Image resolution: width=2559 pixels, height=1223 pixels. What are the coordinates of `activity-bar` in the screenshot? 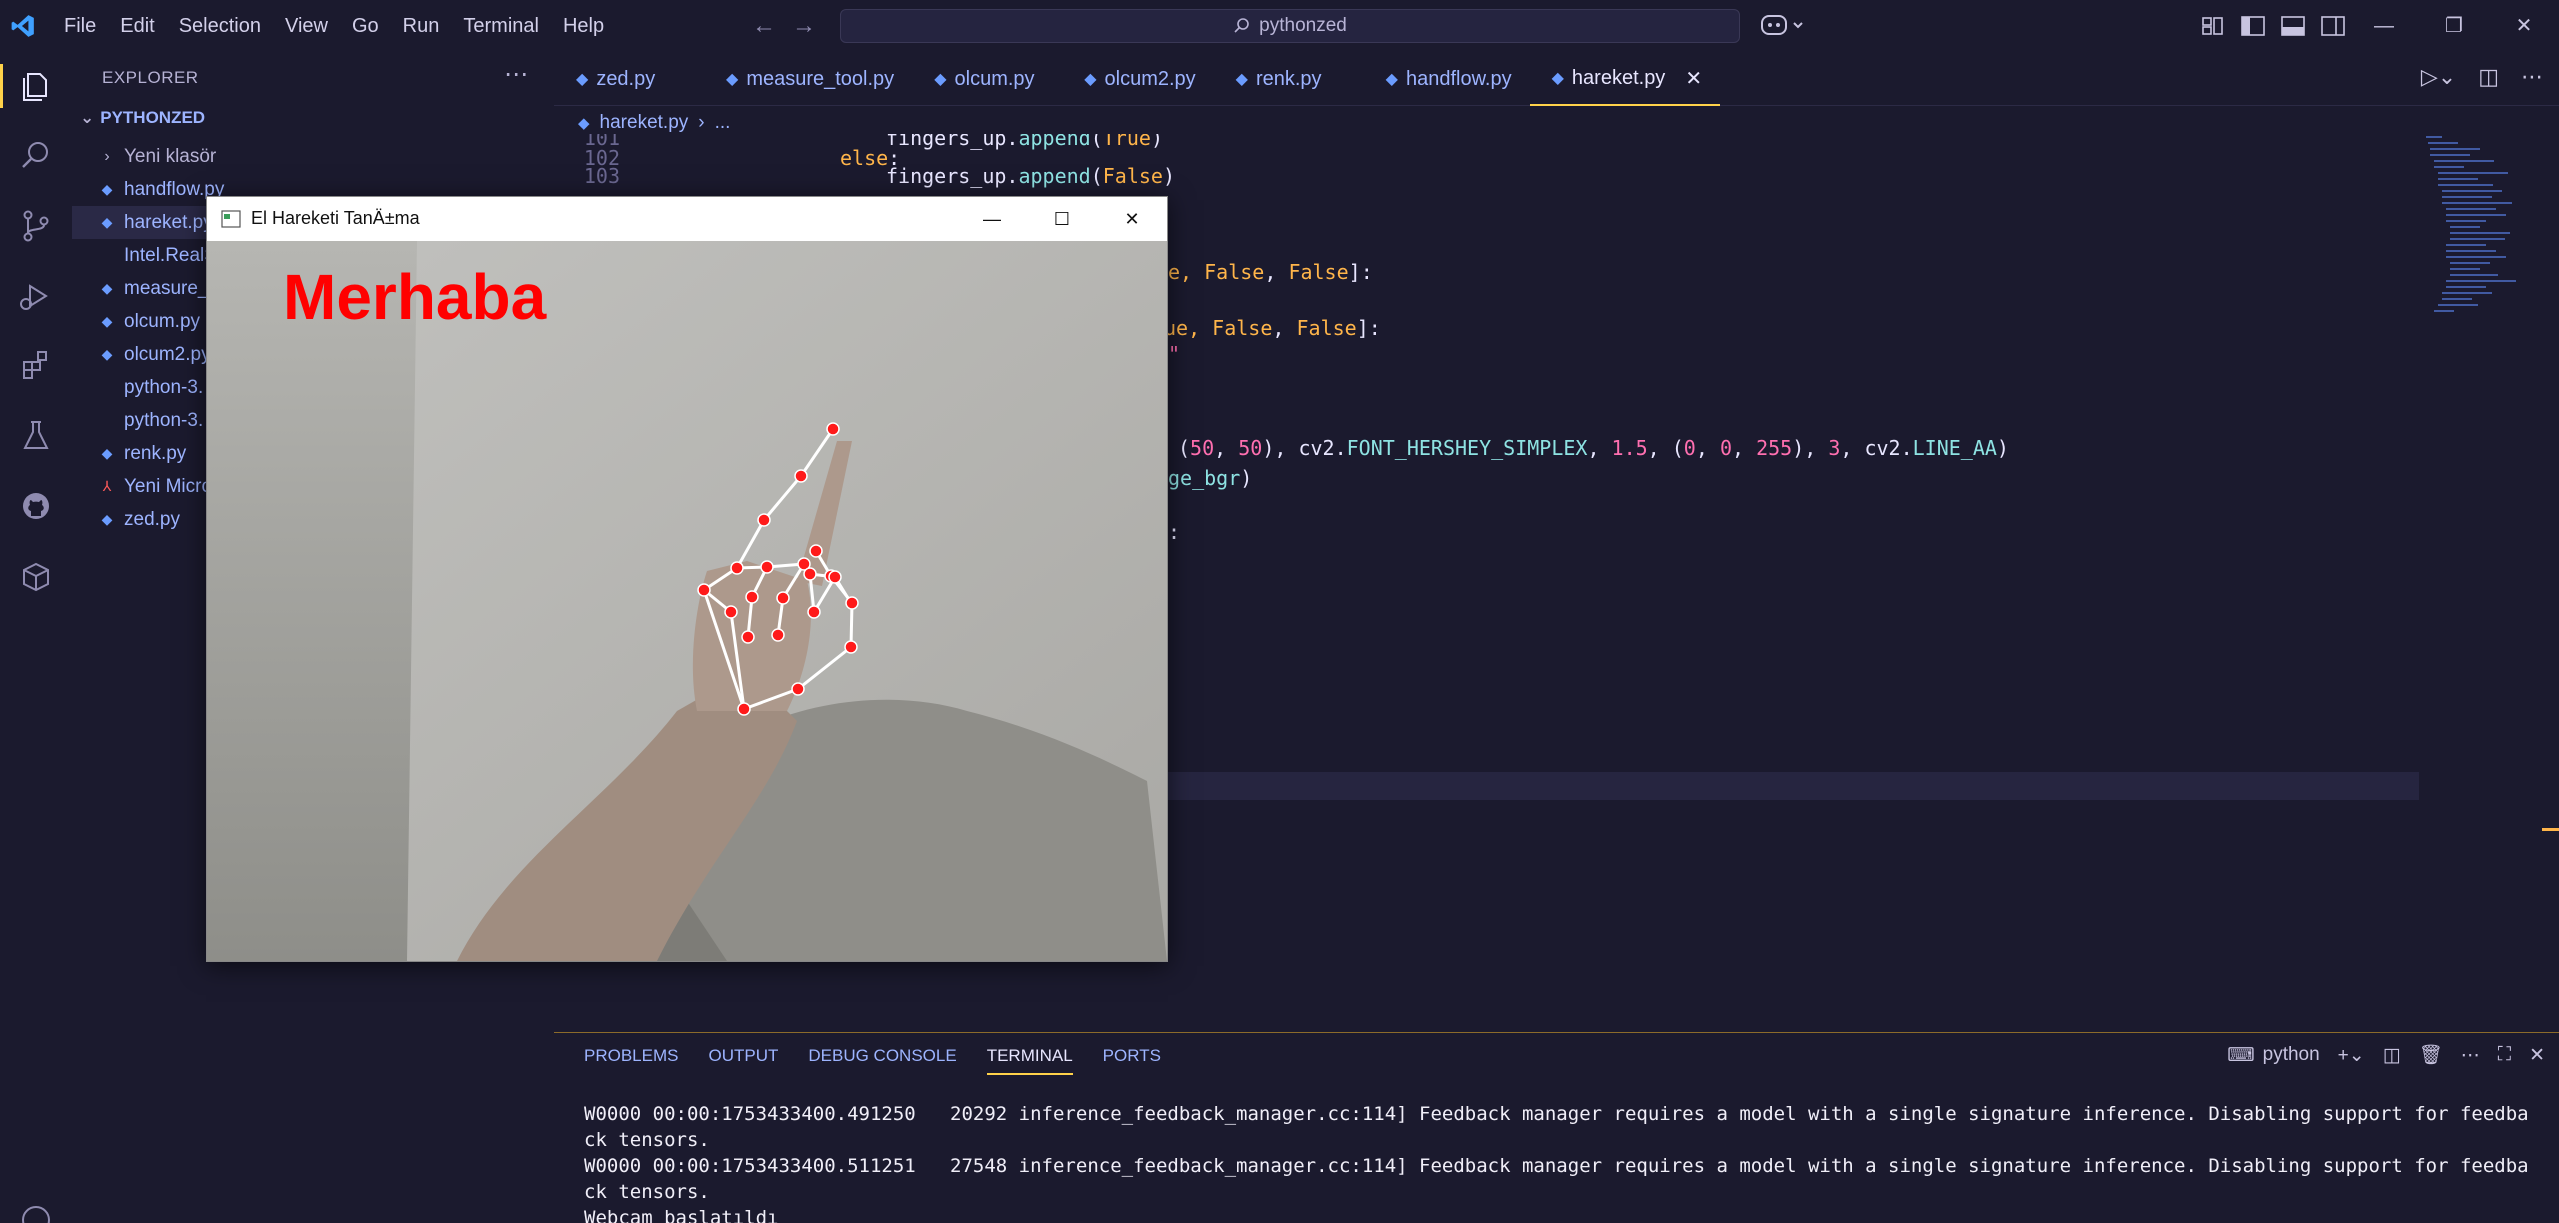 It's located at (36, 637).